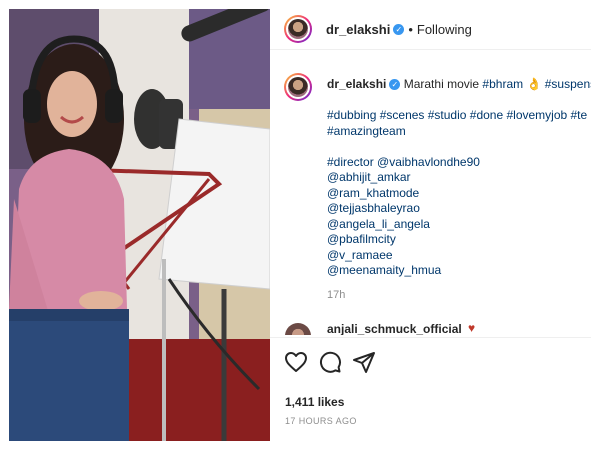 The width and height of the screenshot is (600, 450). What do you see at coordinates (336, 295) in the screenshot?
I see `caption-timestamp: 17h` at bounding box center [336, 295].